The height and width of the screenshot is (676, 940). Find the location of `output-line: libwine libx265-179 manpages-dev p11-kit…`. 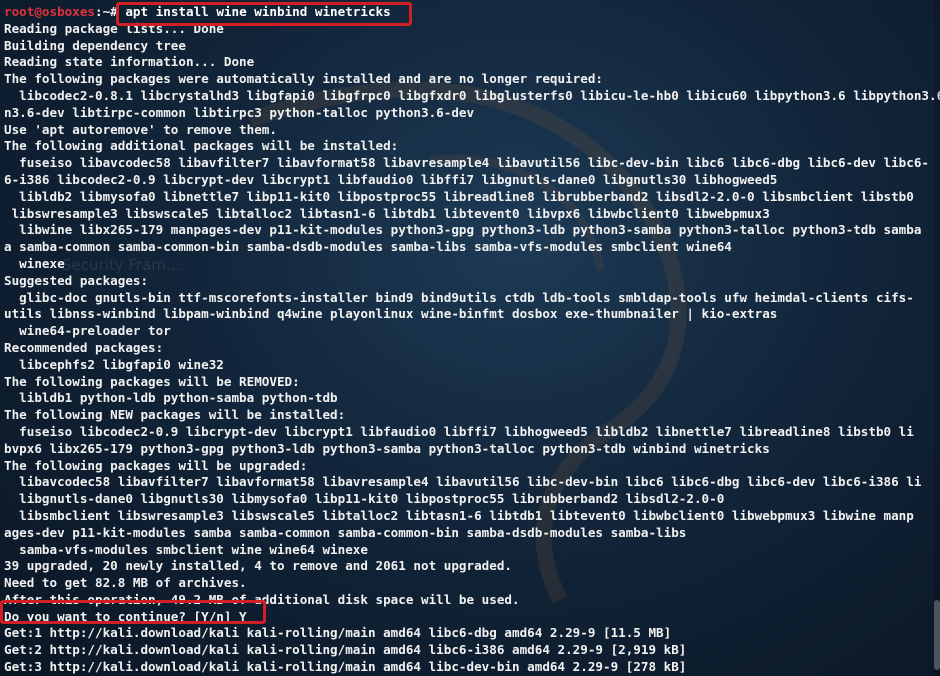

output-line: libwine libx265-179 manpages-dev p11-kit… is located at coordinates (463, 230).